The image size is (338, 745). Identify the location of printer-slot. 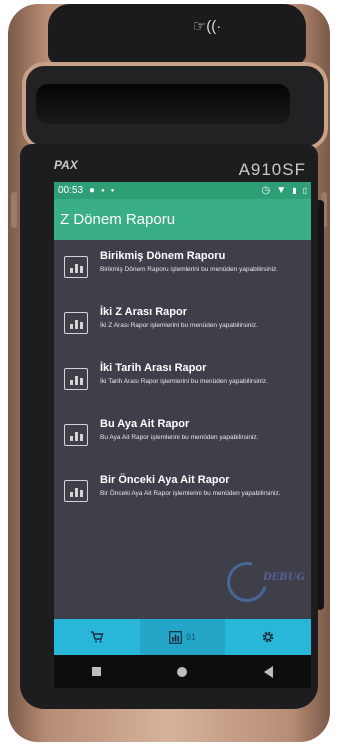
(163, 104).